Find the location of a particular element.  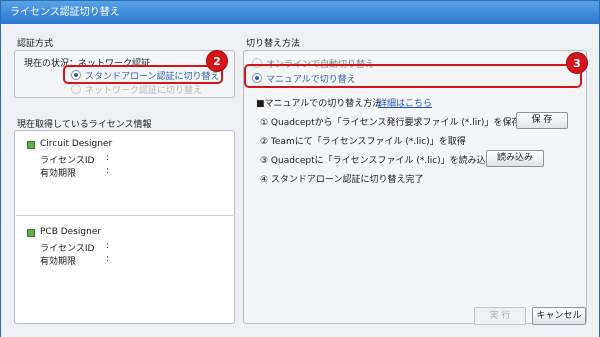

product-divider is located at coordinates (124, 215).